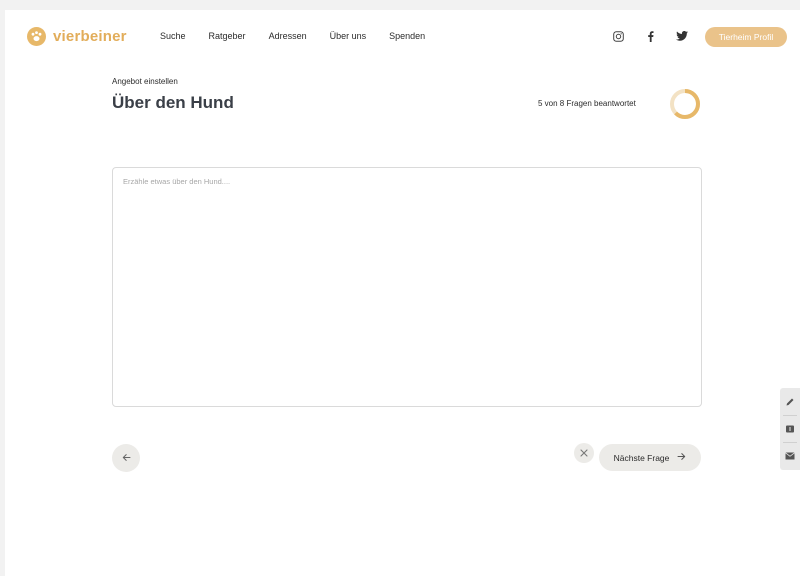 This screenshot has height=576, width=800. I want to click on twitter-icon, so click(682, 36).